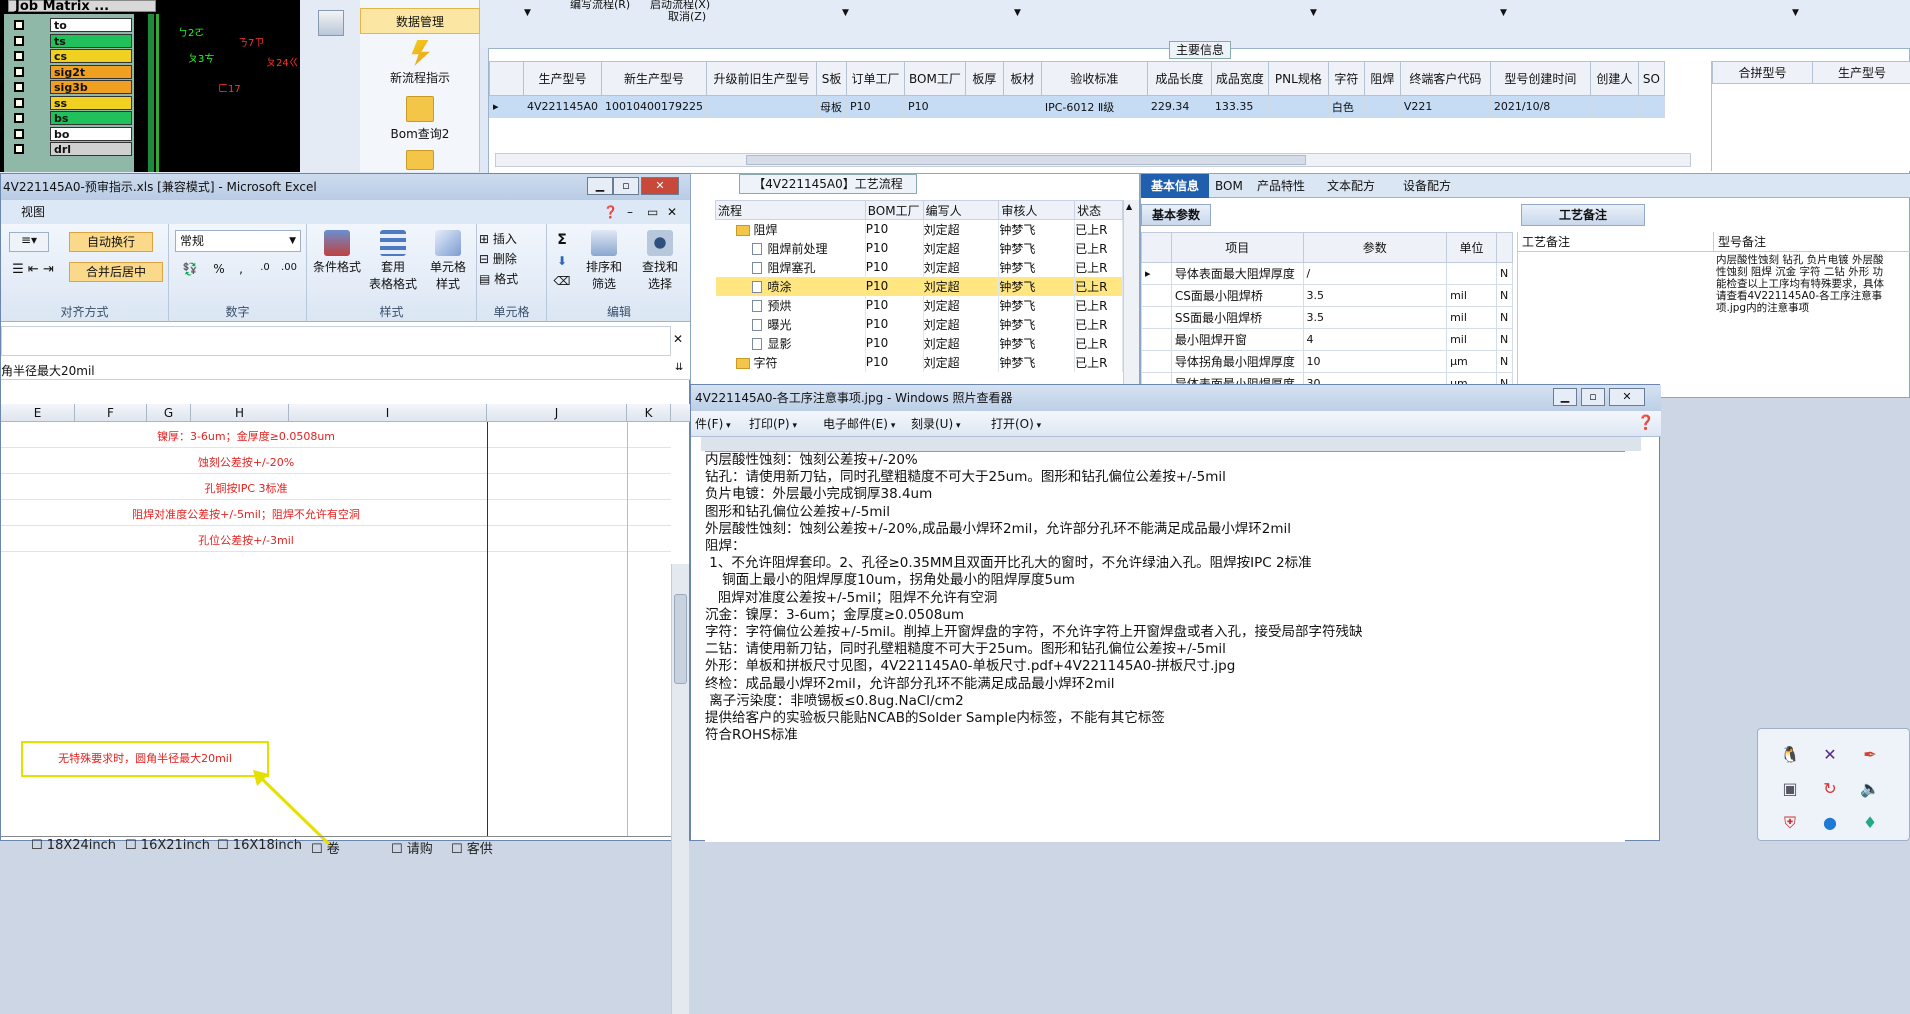 This screenshot has height=1014, width=1910. I want to click on column-header: 升级前旧生产型号, so click(762, 79).